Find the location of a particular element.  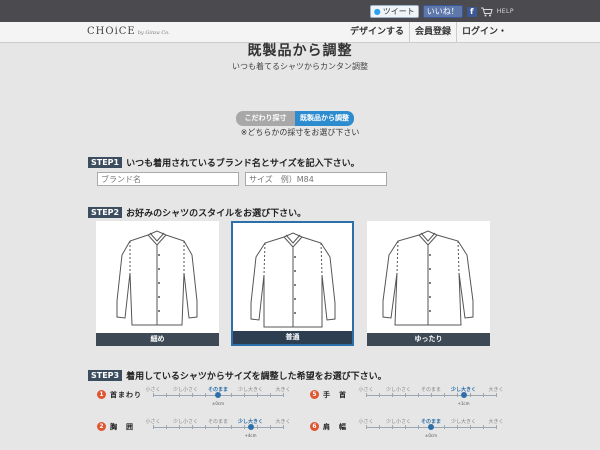

adjust-row: 5手 首小さく 少し小さく そのまま 少し大きく 大きく +1cm is located at coordinates (410, 394).